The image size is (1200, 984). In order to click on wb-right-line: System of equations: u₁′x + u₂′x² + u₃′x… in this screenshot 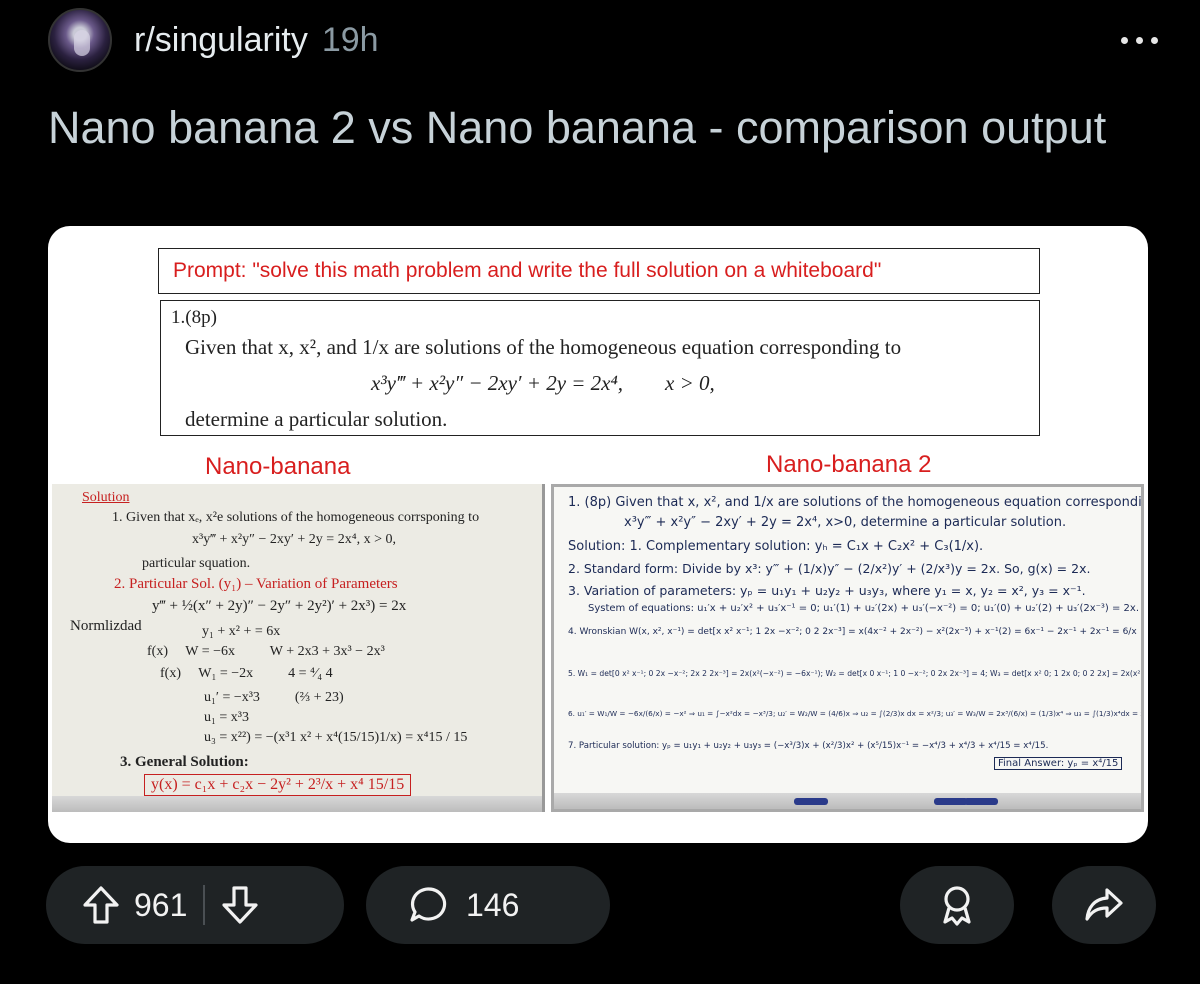, I will do `click(864, 608)`.